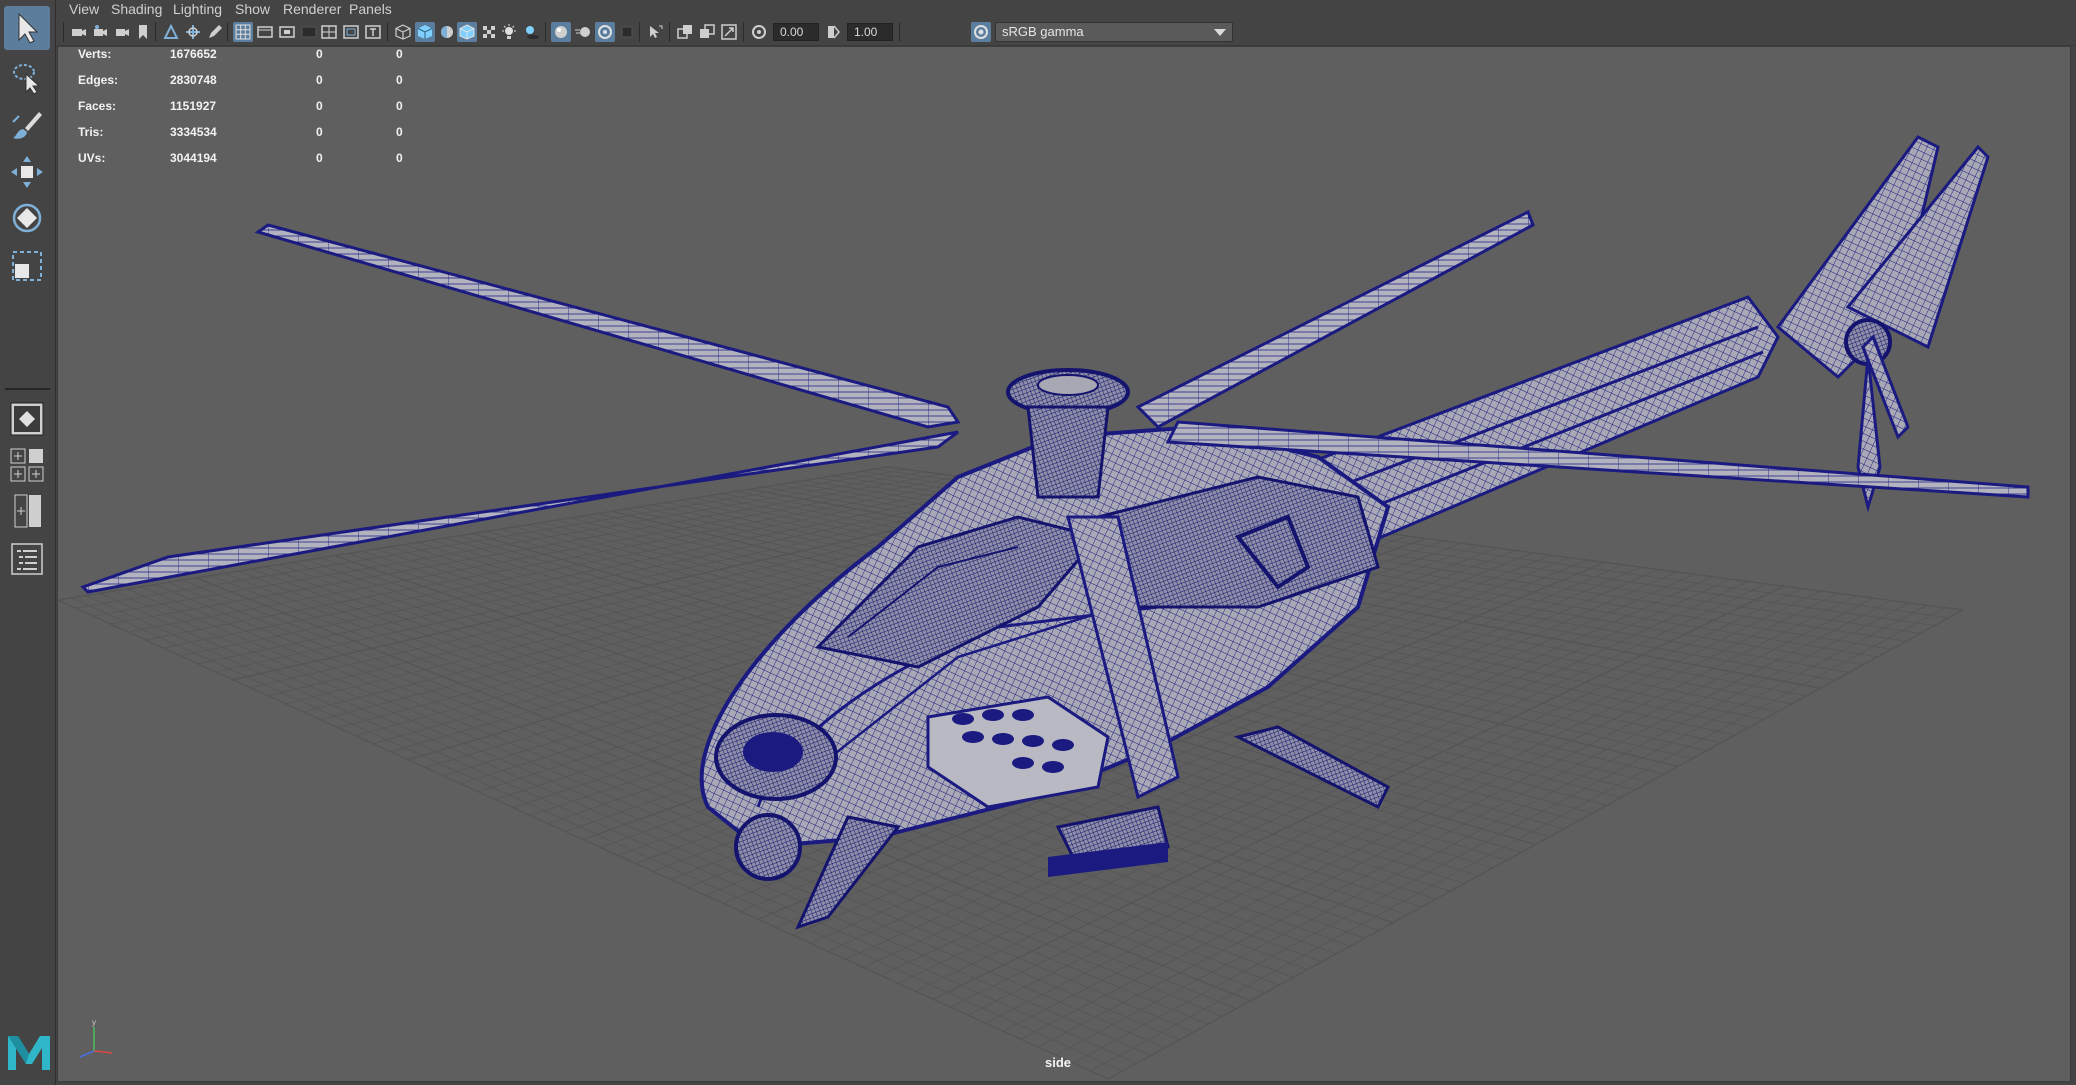 The height and width of the screenshot is (1085, 2076). What do you see at coordinates (627, 32) in the screenshot?
I see `depth-of-field-button` at bounding box center [627, 32].